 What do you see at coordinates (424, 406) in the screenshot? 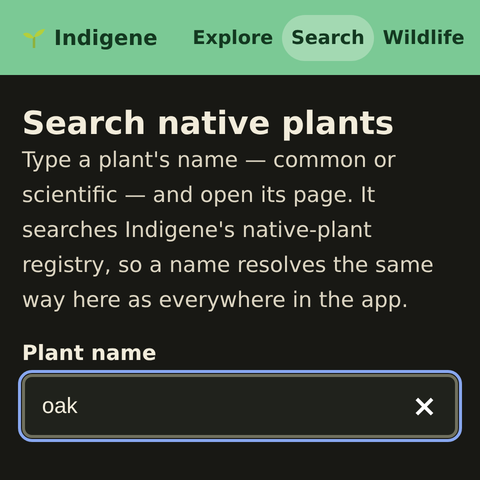
I see `clear-button: ×` at bounding box center [424, 406].